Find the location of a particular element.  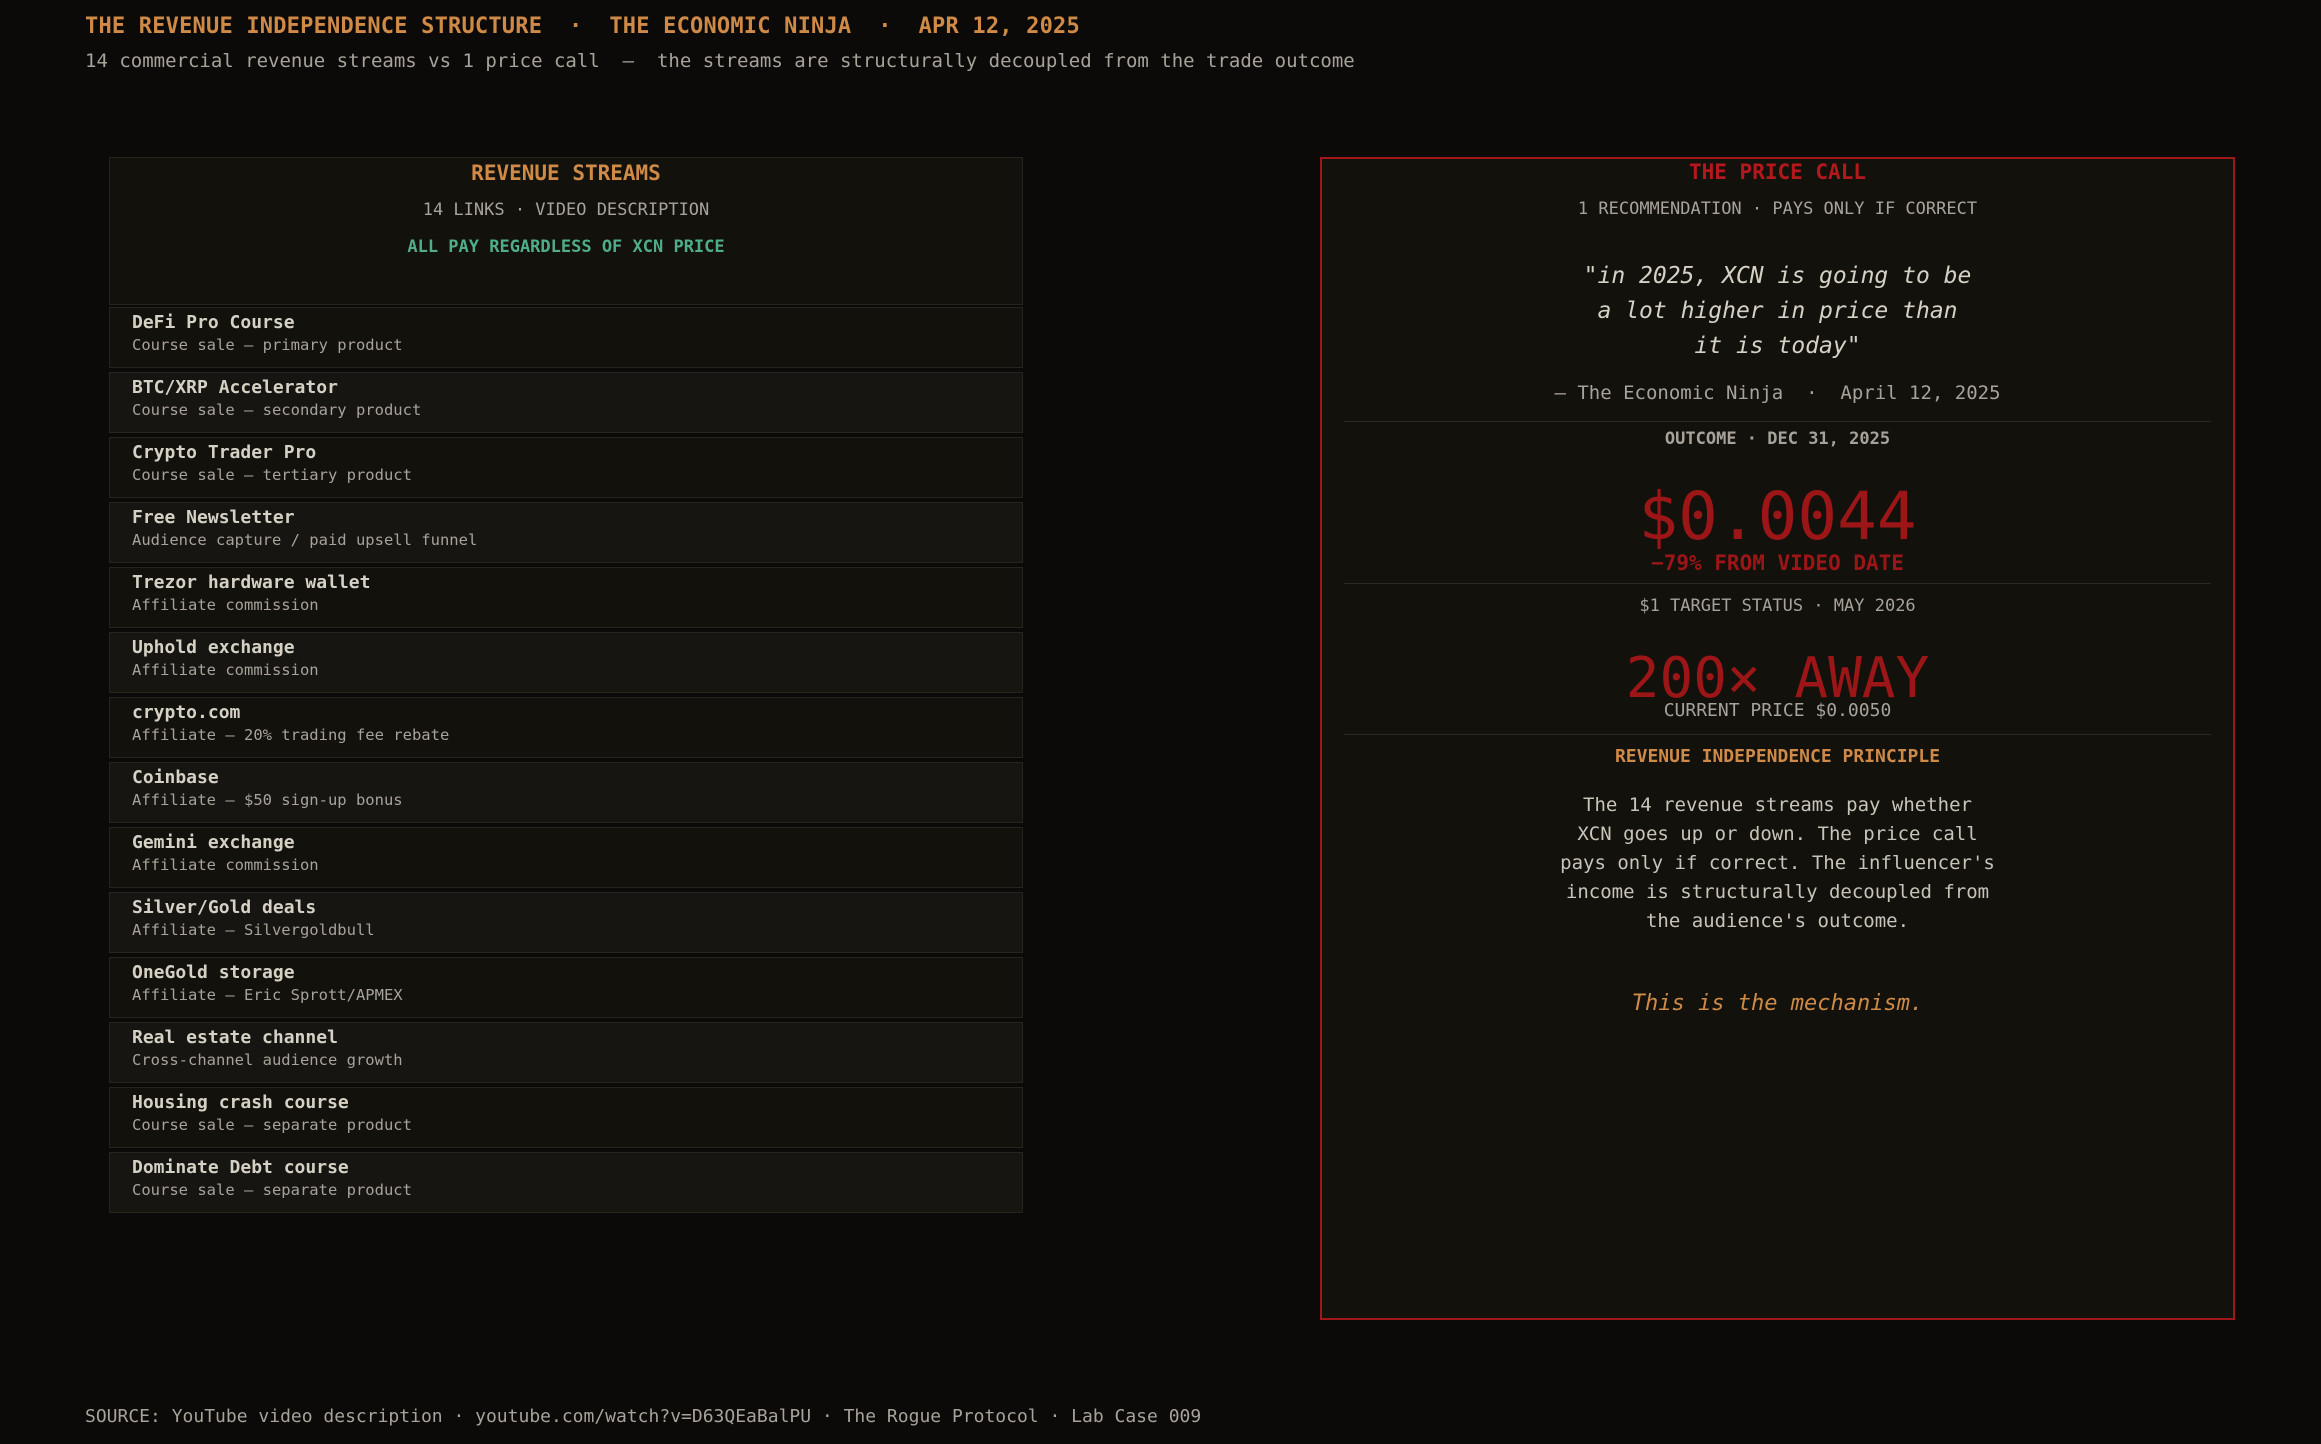

target-status-label: $1 TARGET STATUS · MAY 2026 is located at coordinates (1777, 606).